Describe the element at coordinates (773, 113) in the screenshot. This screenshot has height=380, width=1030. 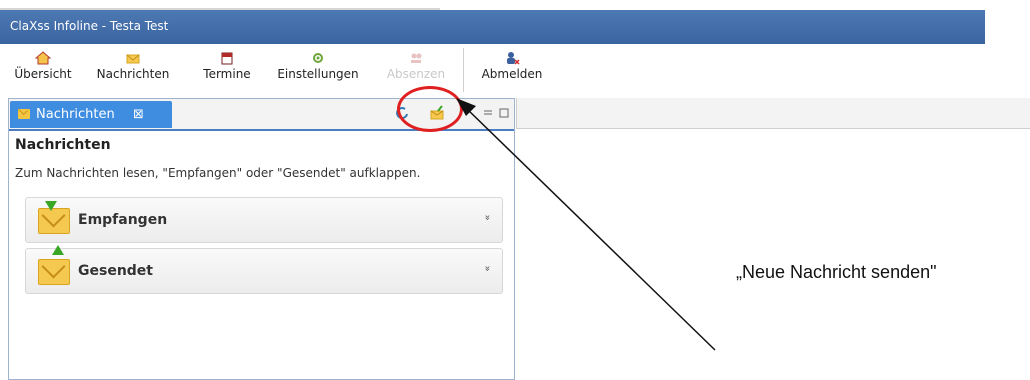
I see `content-tabstrip` at that location.